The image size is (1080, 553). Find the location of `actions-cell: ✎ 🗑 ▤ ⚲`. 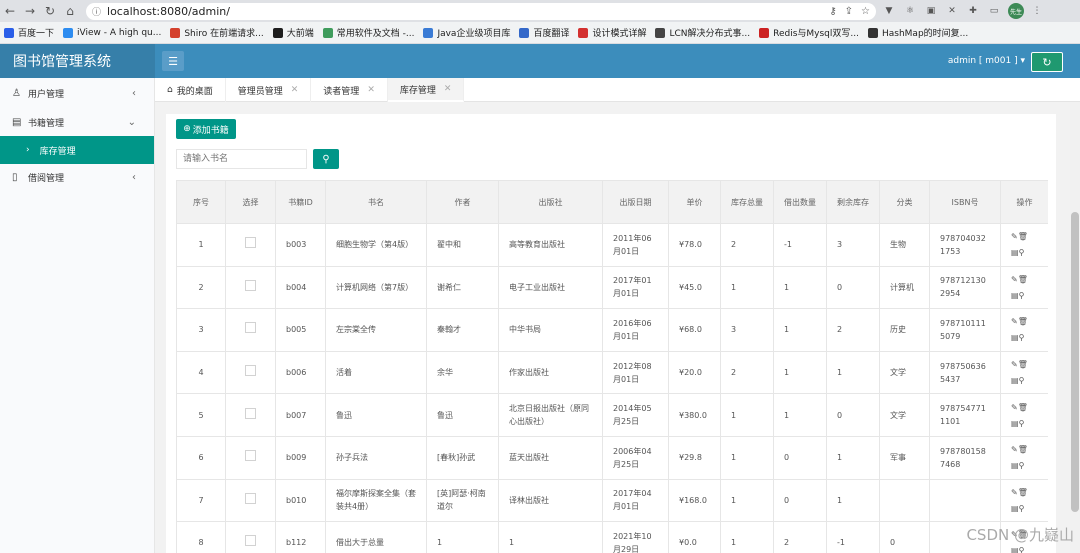

actions-cell: ✎ 🗑 ▤ ⚲ is located at coordinates (1024, 245).